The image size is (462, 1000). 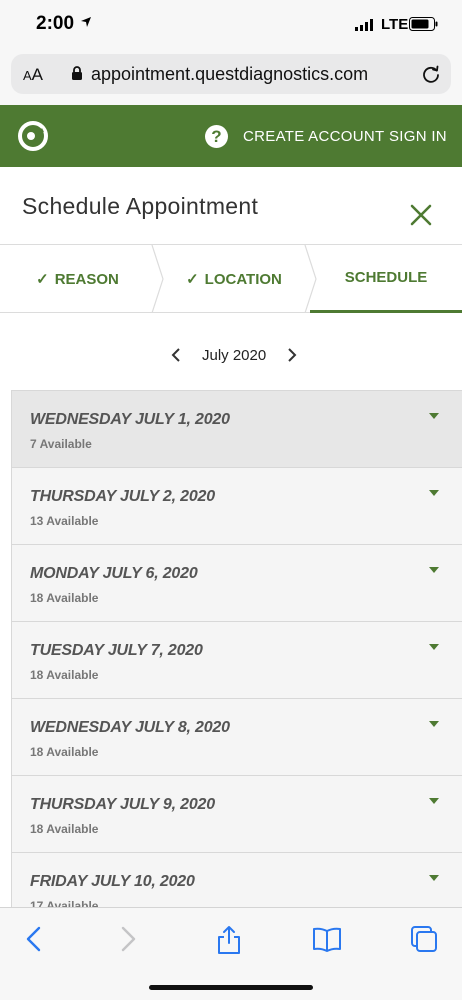 What do you see at coordinates (421, 217) in the screenshot?
I see `close-icon` at bounding box center [421, 217].